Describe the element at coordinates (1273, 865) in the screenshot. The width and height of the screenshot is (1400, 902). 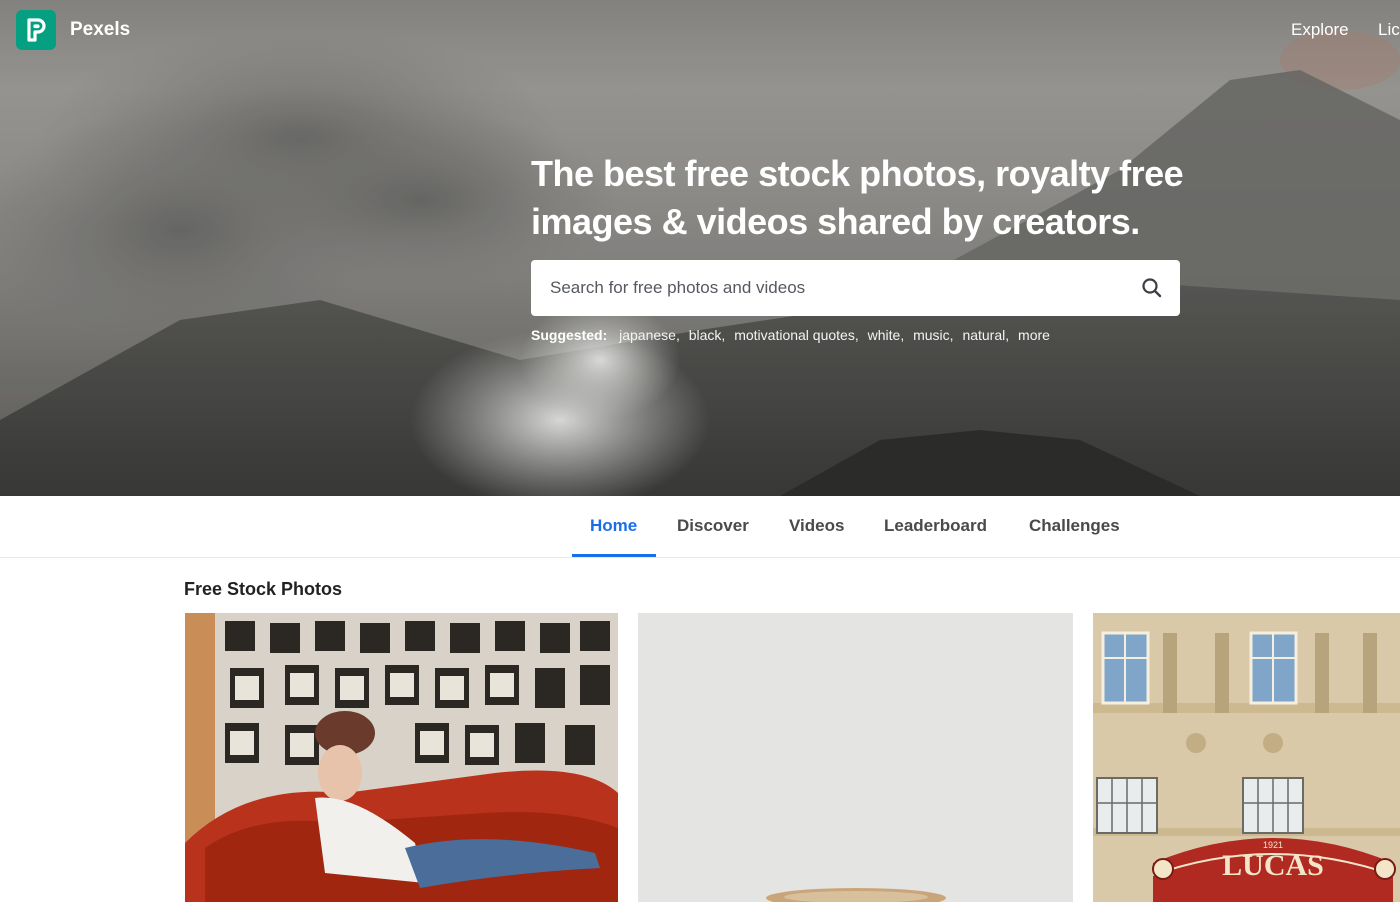
I see `lucas-sign-text: LUCAS` at that location.